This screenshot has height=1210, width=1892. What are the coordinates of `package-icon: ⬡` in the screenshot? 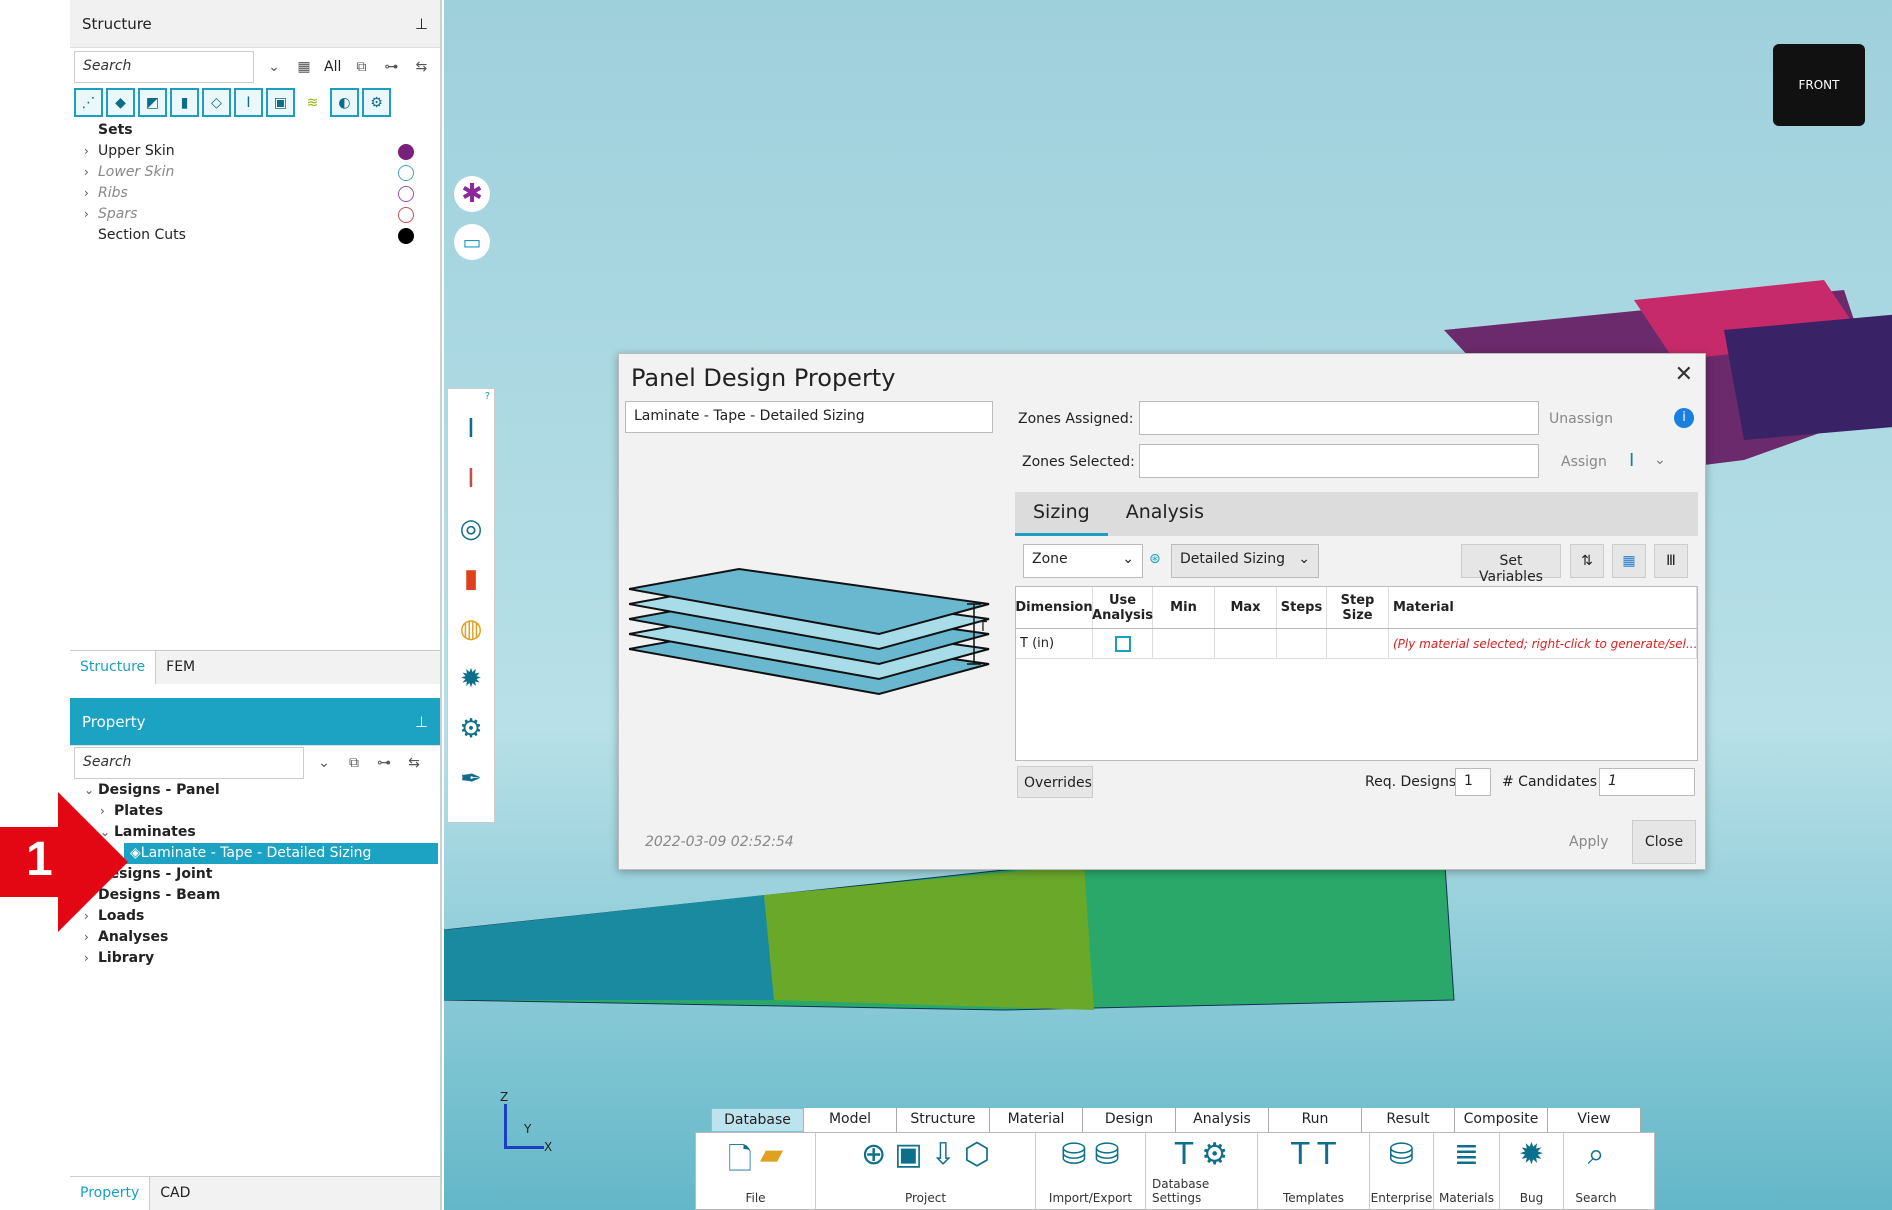 It's located at (977, 1154).